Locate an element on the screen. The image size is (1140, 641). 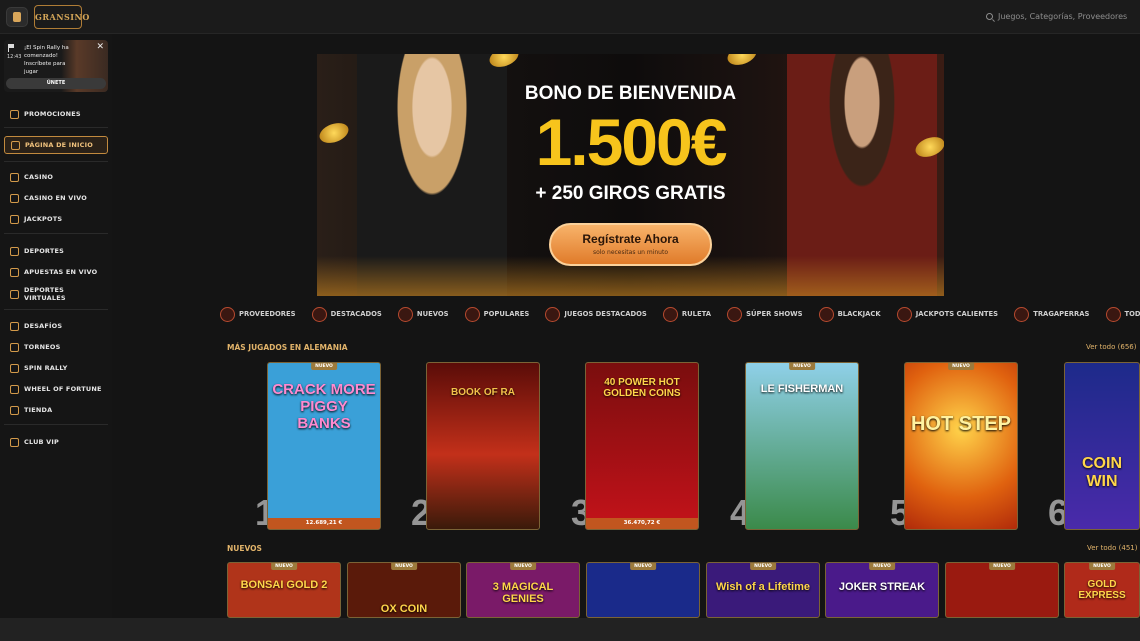
see-all-new-link: Ver todo (451) is located at coordinates (1112, 548).